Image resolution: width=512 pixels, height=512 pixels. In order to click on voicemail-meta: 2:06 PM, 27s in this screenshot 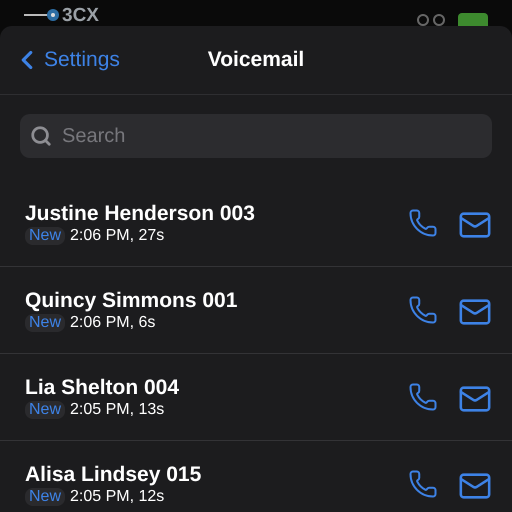, I will do `click(117, 236)`.